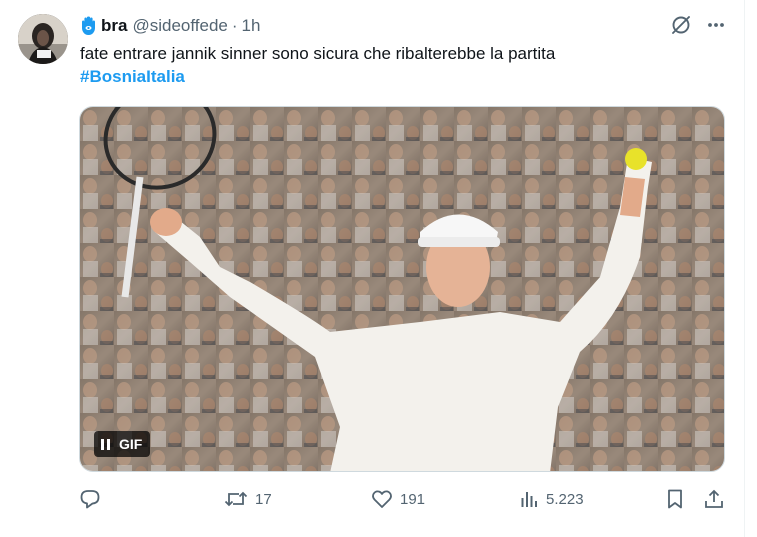  Describe the element at coordinates (413, 499) in the screenshot. I see `like-count: 191` at that location.